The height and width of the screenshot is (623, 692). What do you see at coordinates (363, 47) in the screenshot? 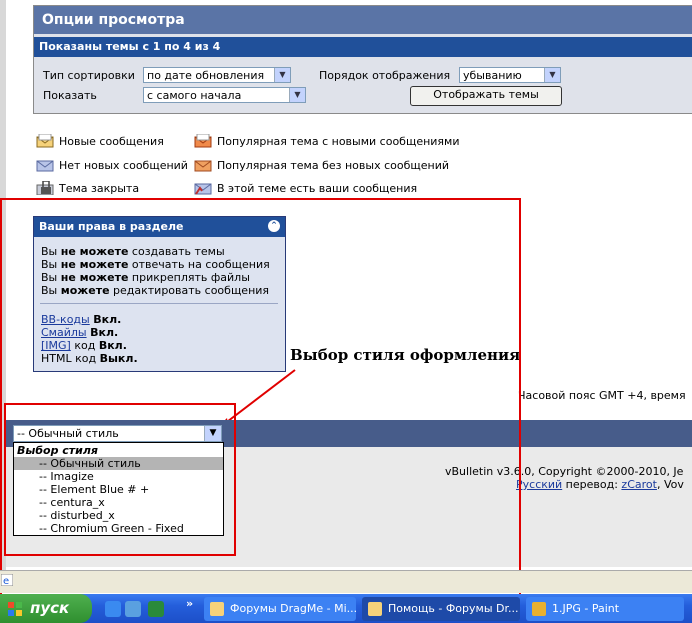
I see `threads-count-text: Показаны темы с 1 по 4 из 4` at bounding box center [363, 47].